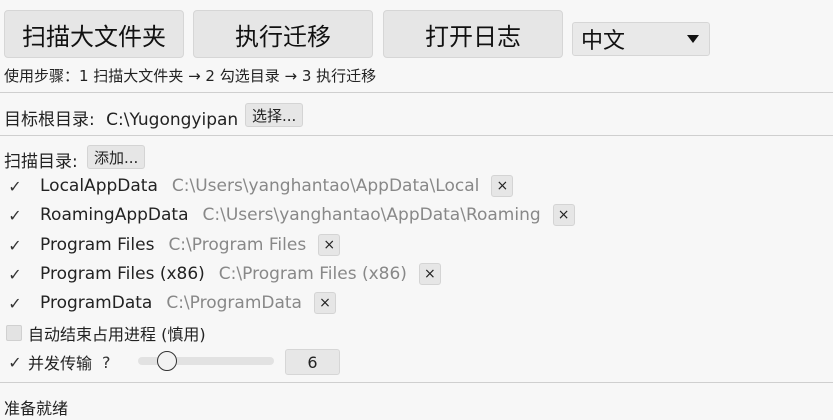 Image resolution: width=833 pixels, height=420 pixels. I want to click on help-icon: ?, so click(106, 362).